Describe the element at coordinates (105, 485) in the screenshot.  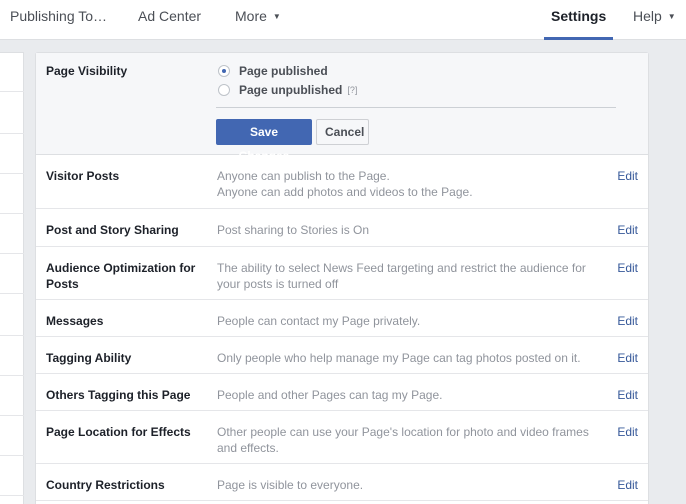
I see `setting-label: Country Restrictions` at that location.